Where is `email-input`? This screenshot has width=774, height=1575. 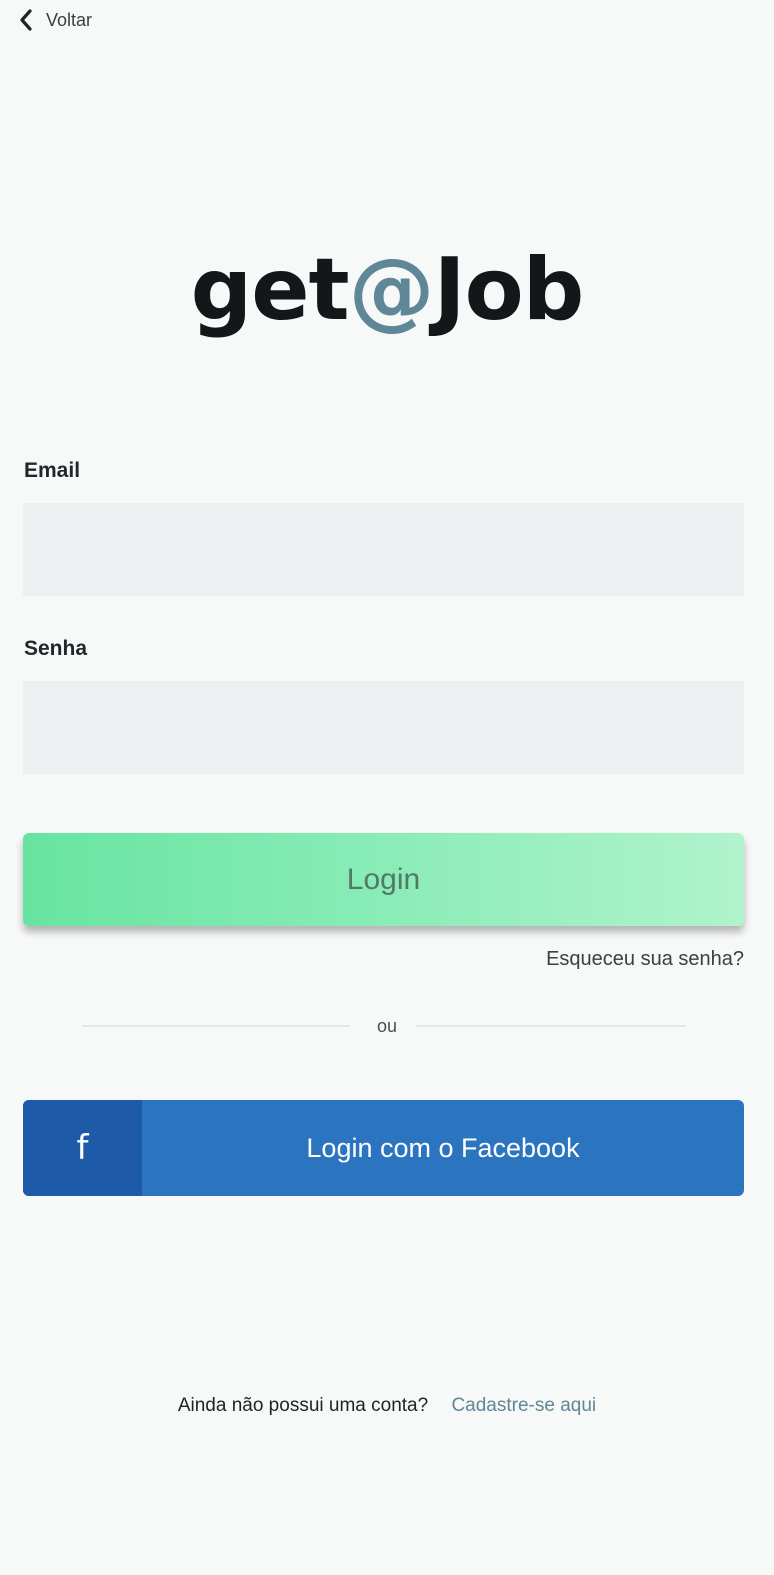
email-input is located at coordinates (383, 549).